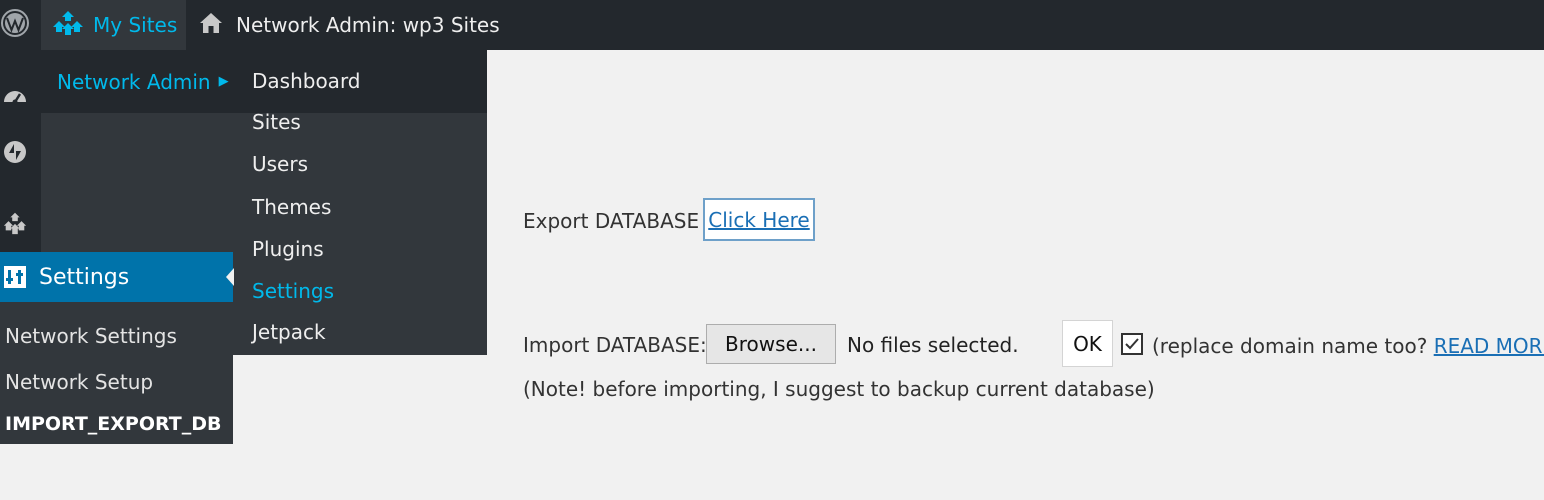 The height and width of the screenshot is (500, 1544). Describe the element at coordinates (618, 221) in the screenshot. I see `export-database-label: Export DATABASE :` at that location.